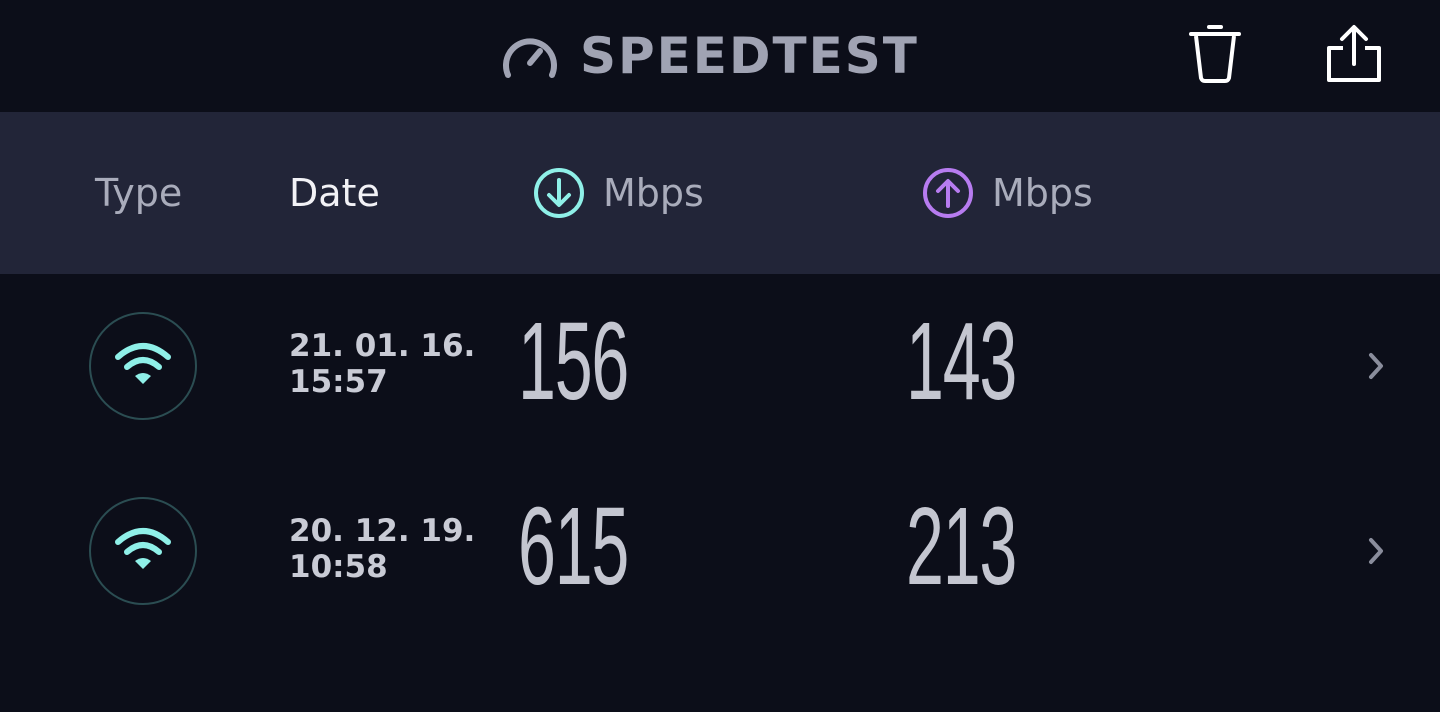  I want to click on upload-speed-value: 143, so click(961, 361).